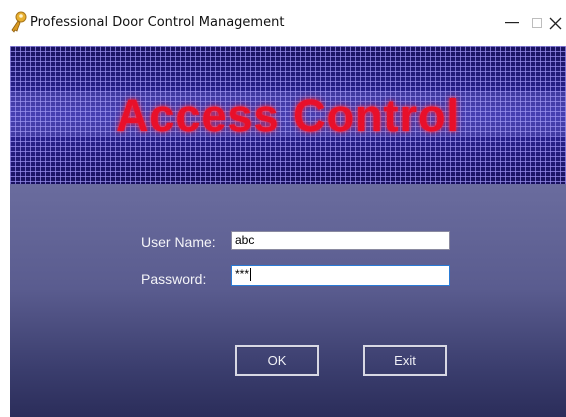 Image resolution: width=566 pixels, height=417 pixels. Describe the element at coordinates (340, 240) in the screenshot. I see `username-input: abc` at that location.